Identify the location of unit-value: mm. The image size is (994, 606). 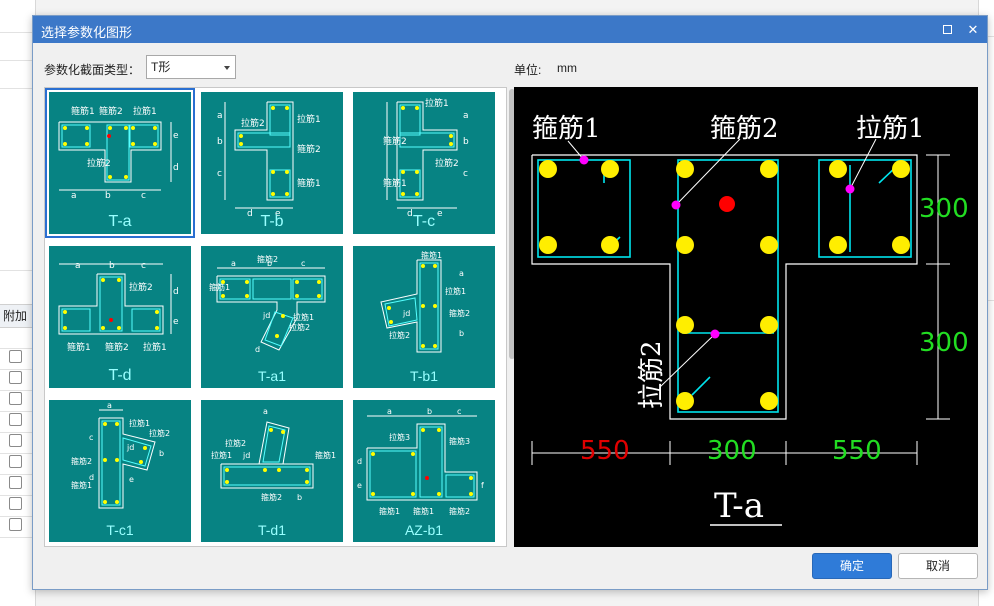
(567, 68).